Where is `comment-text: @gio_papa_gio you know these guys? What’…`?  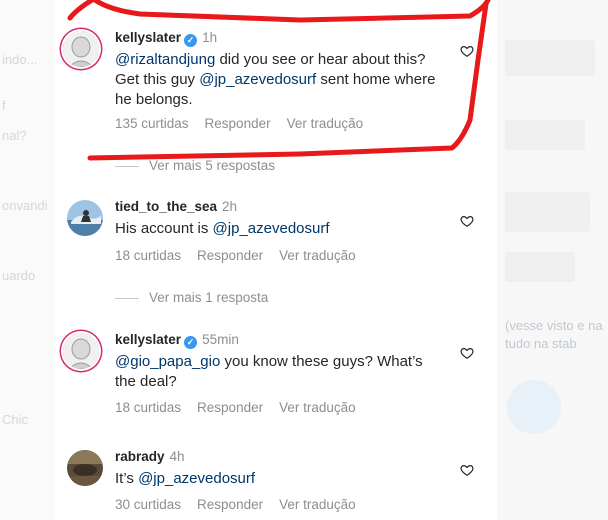 comment-text: @gio_papa_gio you know these guys? What’… is located at coordinates (270, 372).